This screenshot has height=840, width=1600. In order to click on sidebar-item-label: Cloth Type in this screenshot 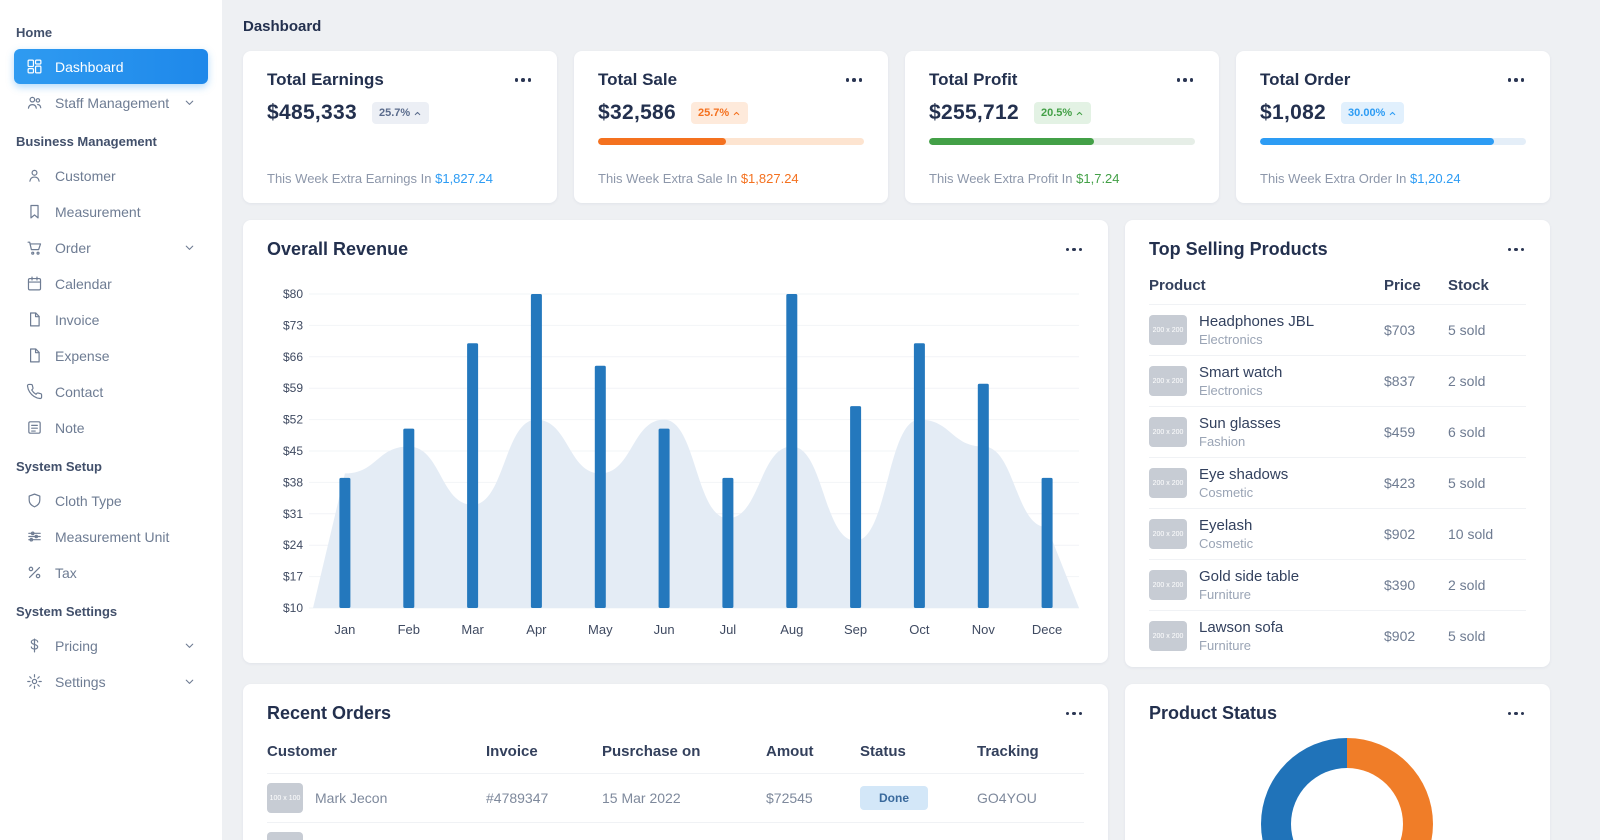, I will do `click(88, 500)`.